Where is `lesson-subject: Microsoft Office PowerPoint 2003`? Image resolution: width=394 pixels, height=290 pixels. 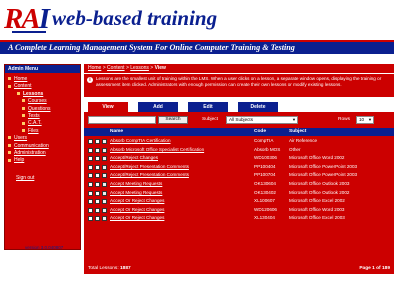
lesson-subject: Microsoft Office PowerPoint 2003 is located at coordinates (323, 175).